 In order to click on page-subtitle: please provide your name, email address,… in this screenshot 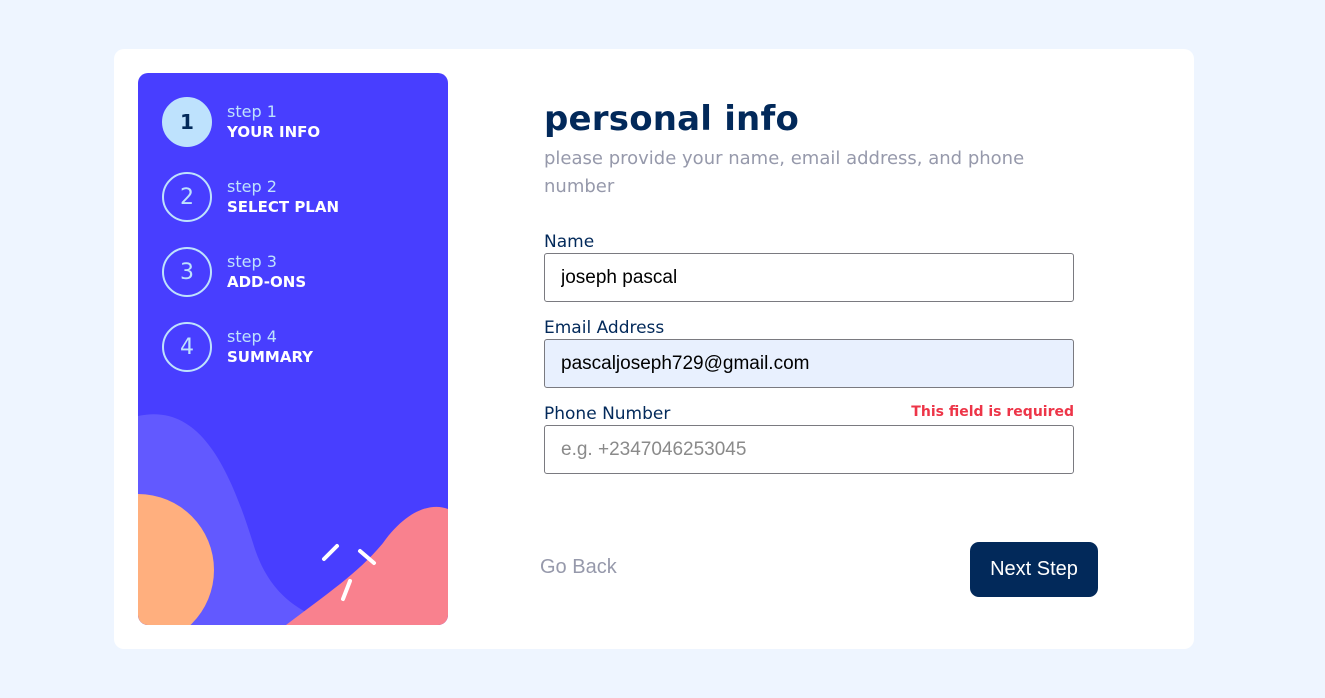, I will do `click(784, 172)`.